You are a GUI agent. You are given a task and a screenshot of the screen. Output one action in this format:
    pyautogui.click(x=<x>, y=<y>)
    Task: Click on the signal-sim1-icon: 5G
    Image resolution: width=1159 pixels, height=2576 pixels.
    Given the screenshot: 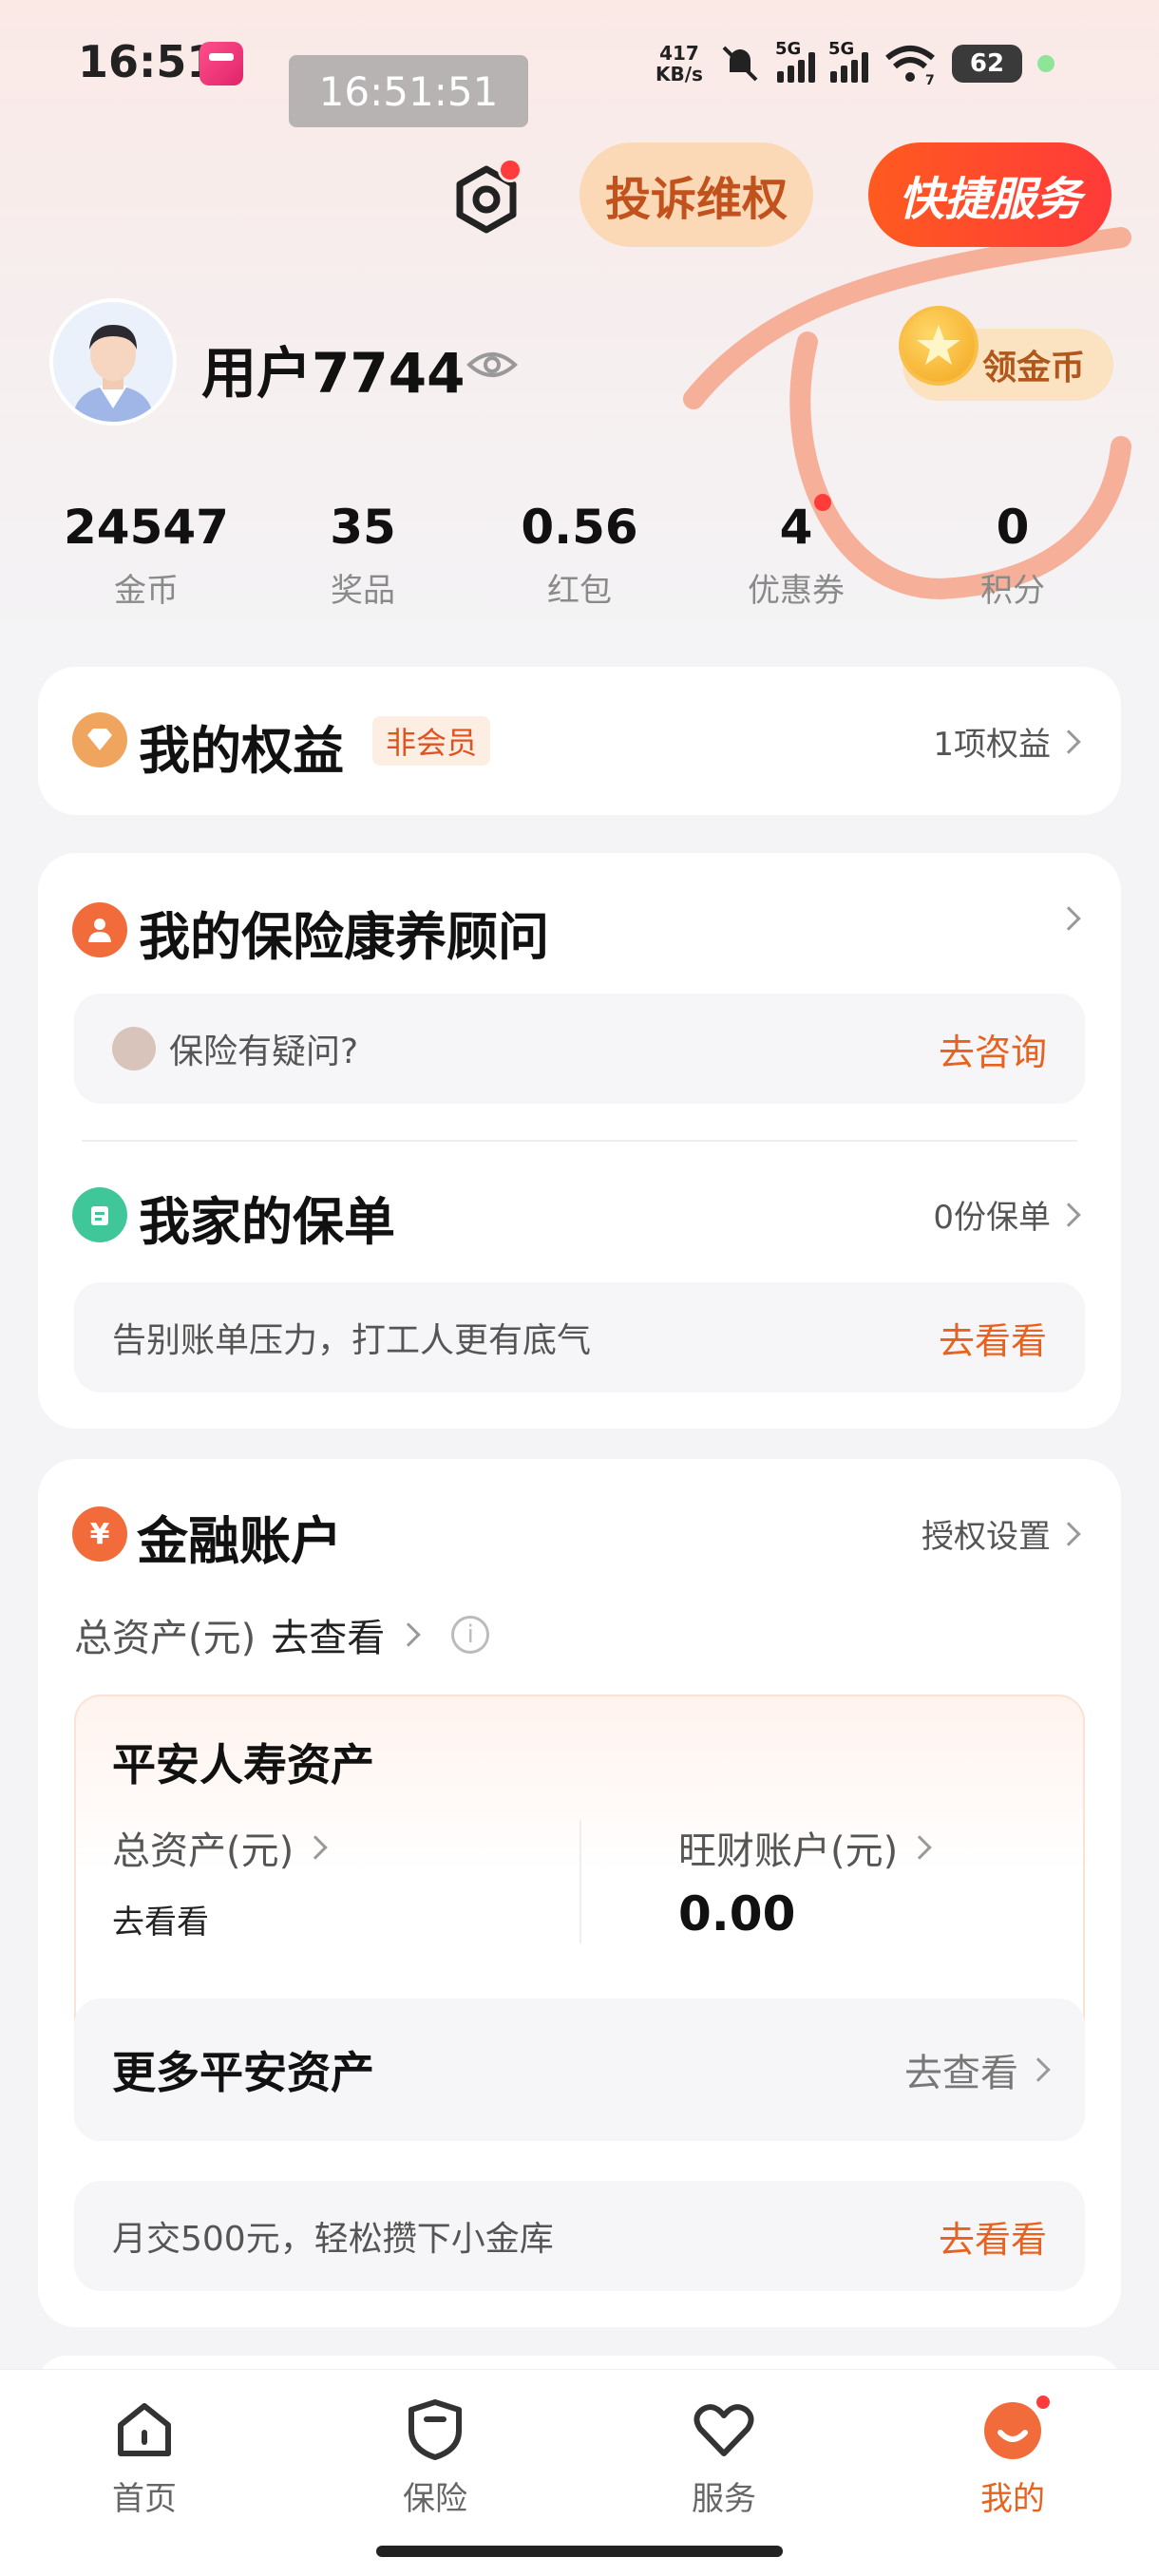 What is the action you would take?
    pyautogui.click(x=795, y=61)
    